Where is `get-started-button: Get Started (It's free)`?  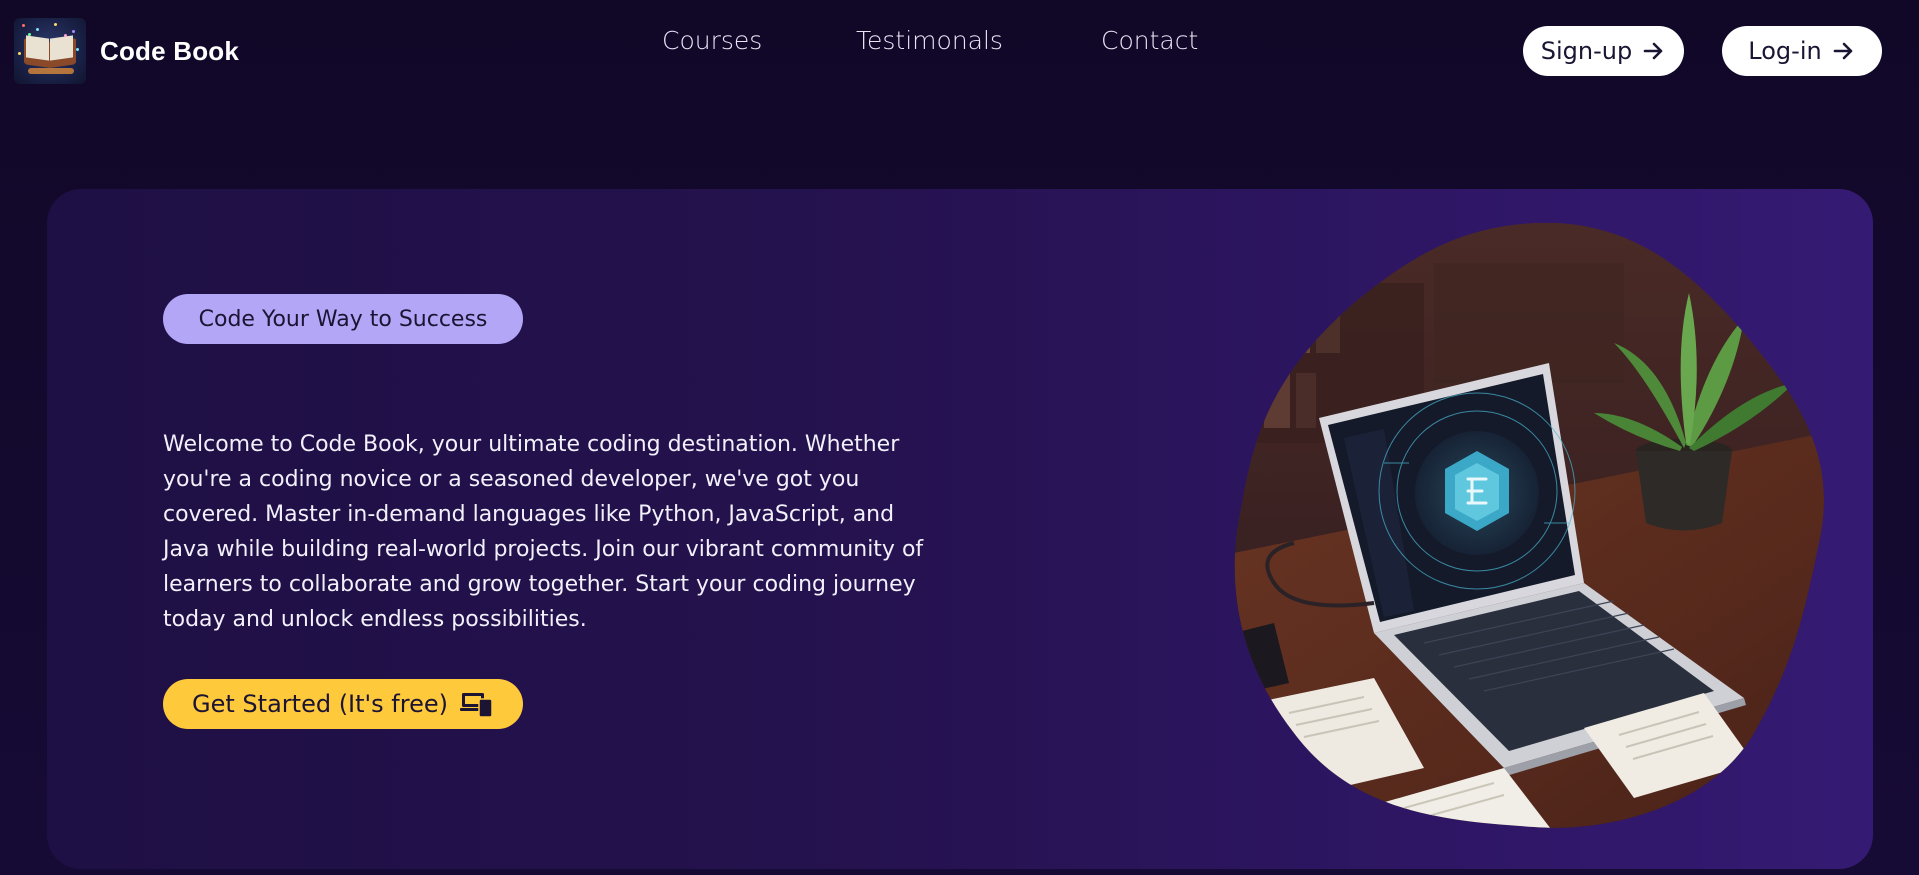
get-started-button: Get Started (It's free) is located at coordinates (343, 704).